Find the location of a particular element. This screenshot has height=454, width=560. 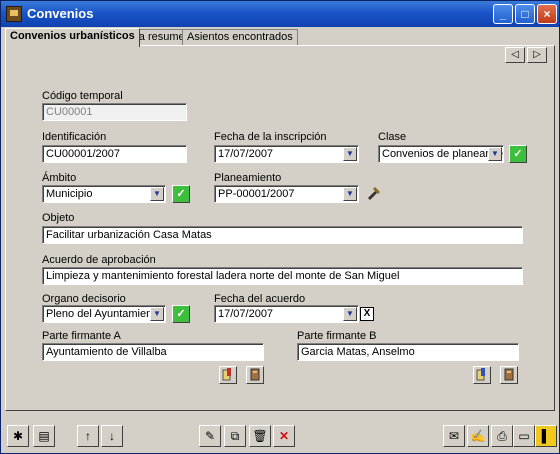

clase-label: Clase is located at coordinates (392, 137).